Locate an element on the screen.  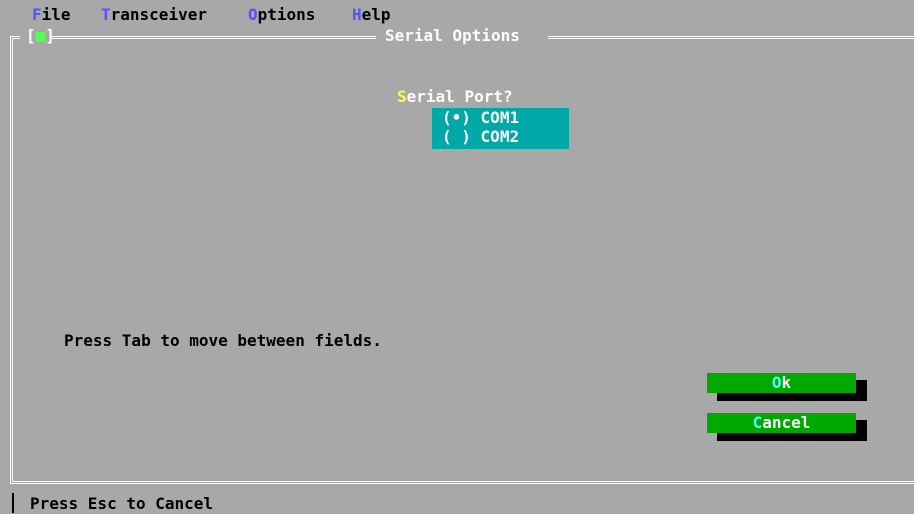
menu-transceiver: Transceiver is located at coordinates (154, 15).